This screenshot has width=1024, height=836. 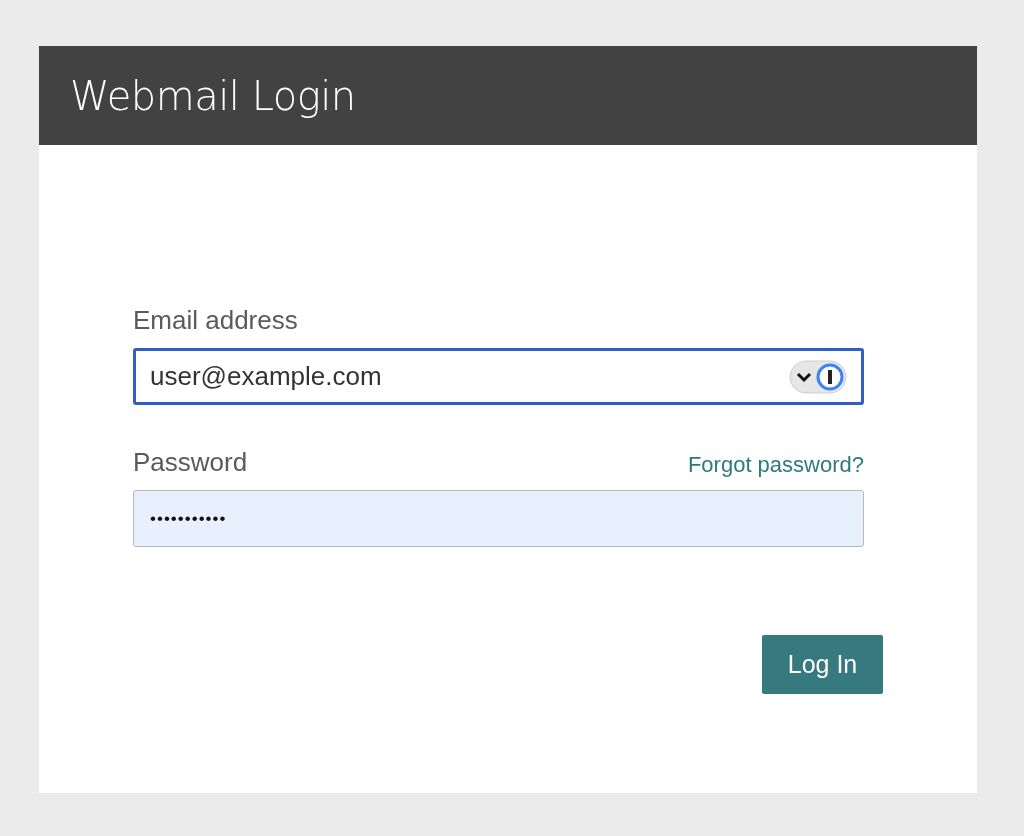 What do you see at coordinates (775, 465) in the screenshot?
I see `forgot-password-link: Forgot password?` at bounding box center [775, 465].